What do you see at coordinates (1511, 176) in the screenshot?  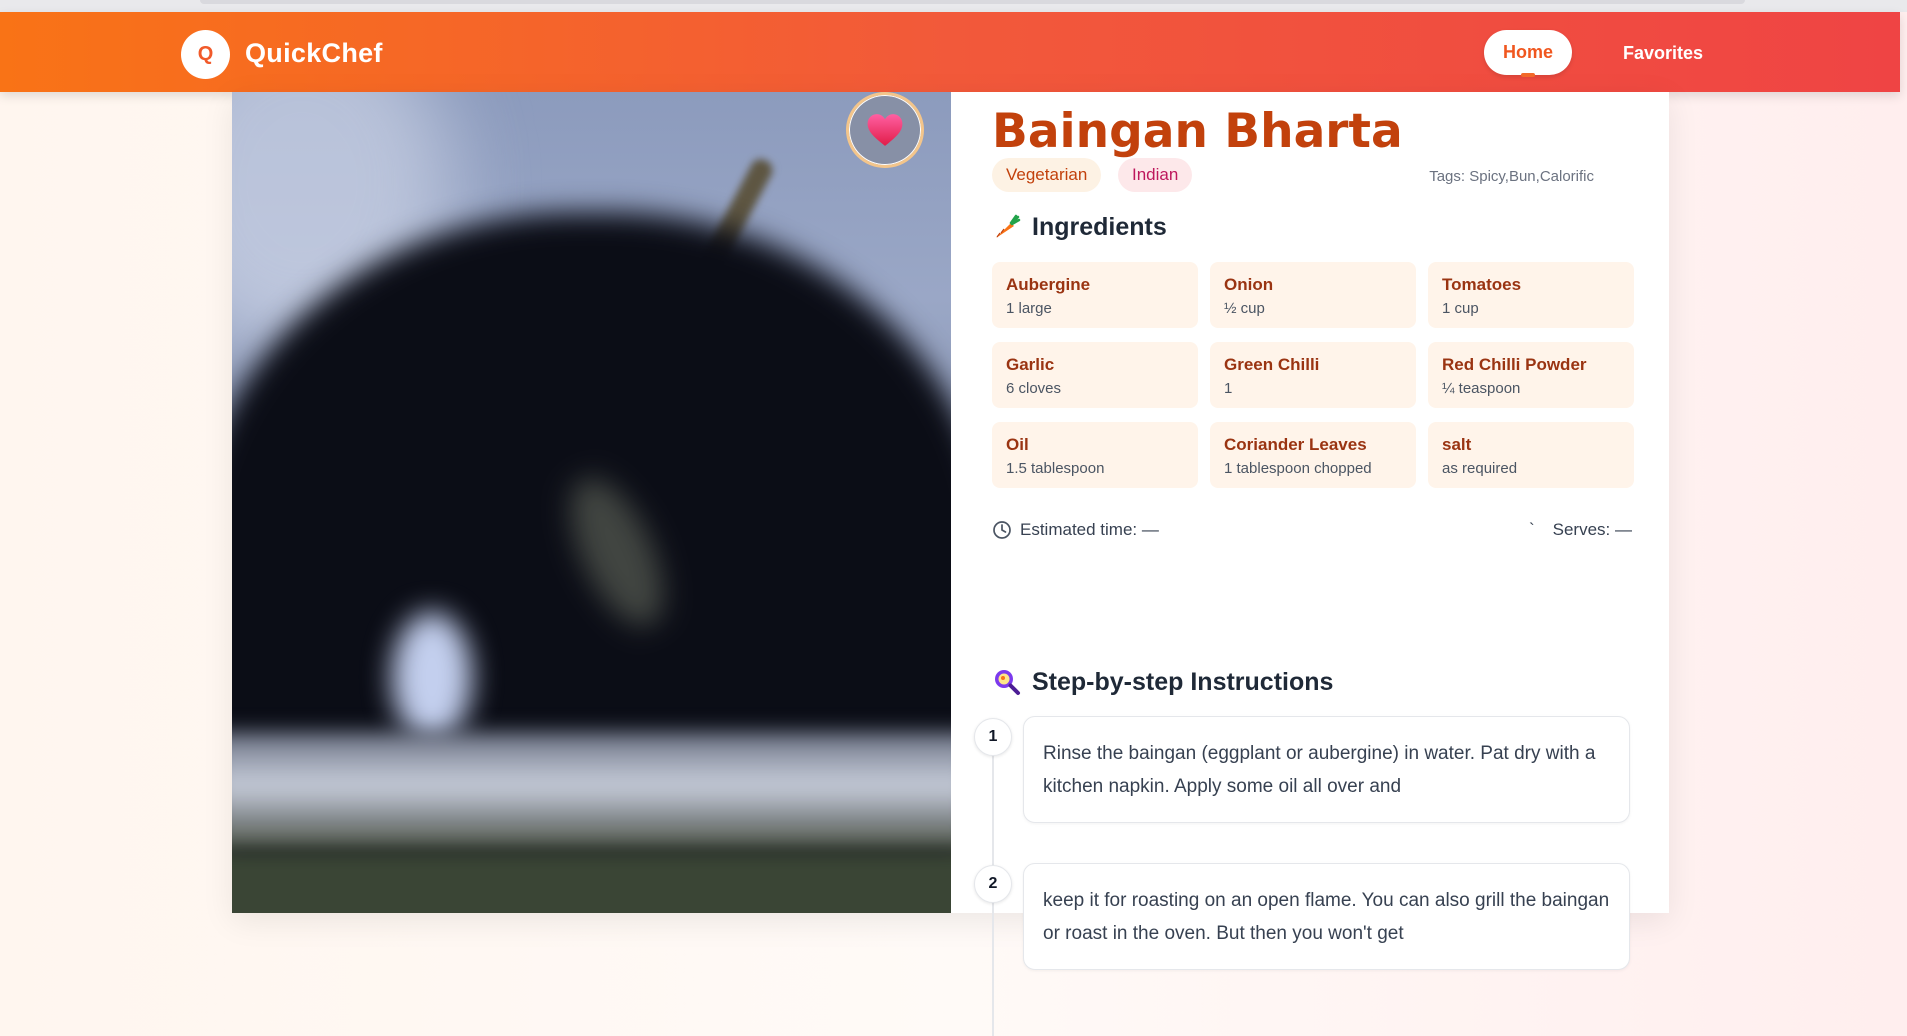 I see `recipe-tags: Tags: Spicy,Bun,Calorific` at bounding box center [1511, 176].